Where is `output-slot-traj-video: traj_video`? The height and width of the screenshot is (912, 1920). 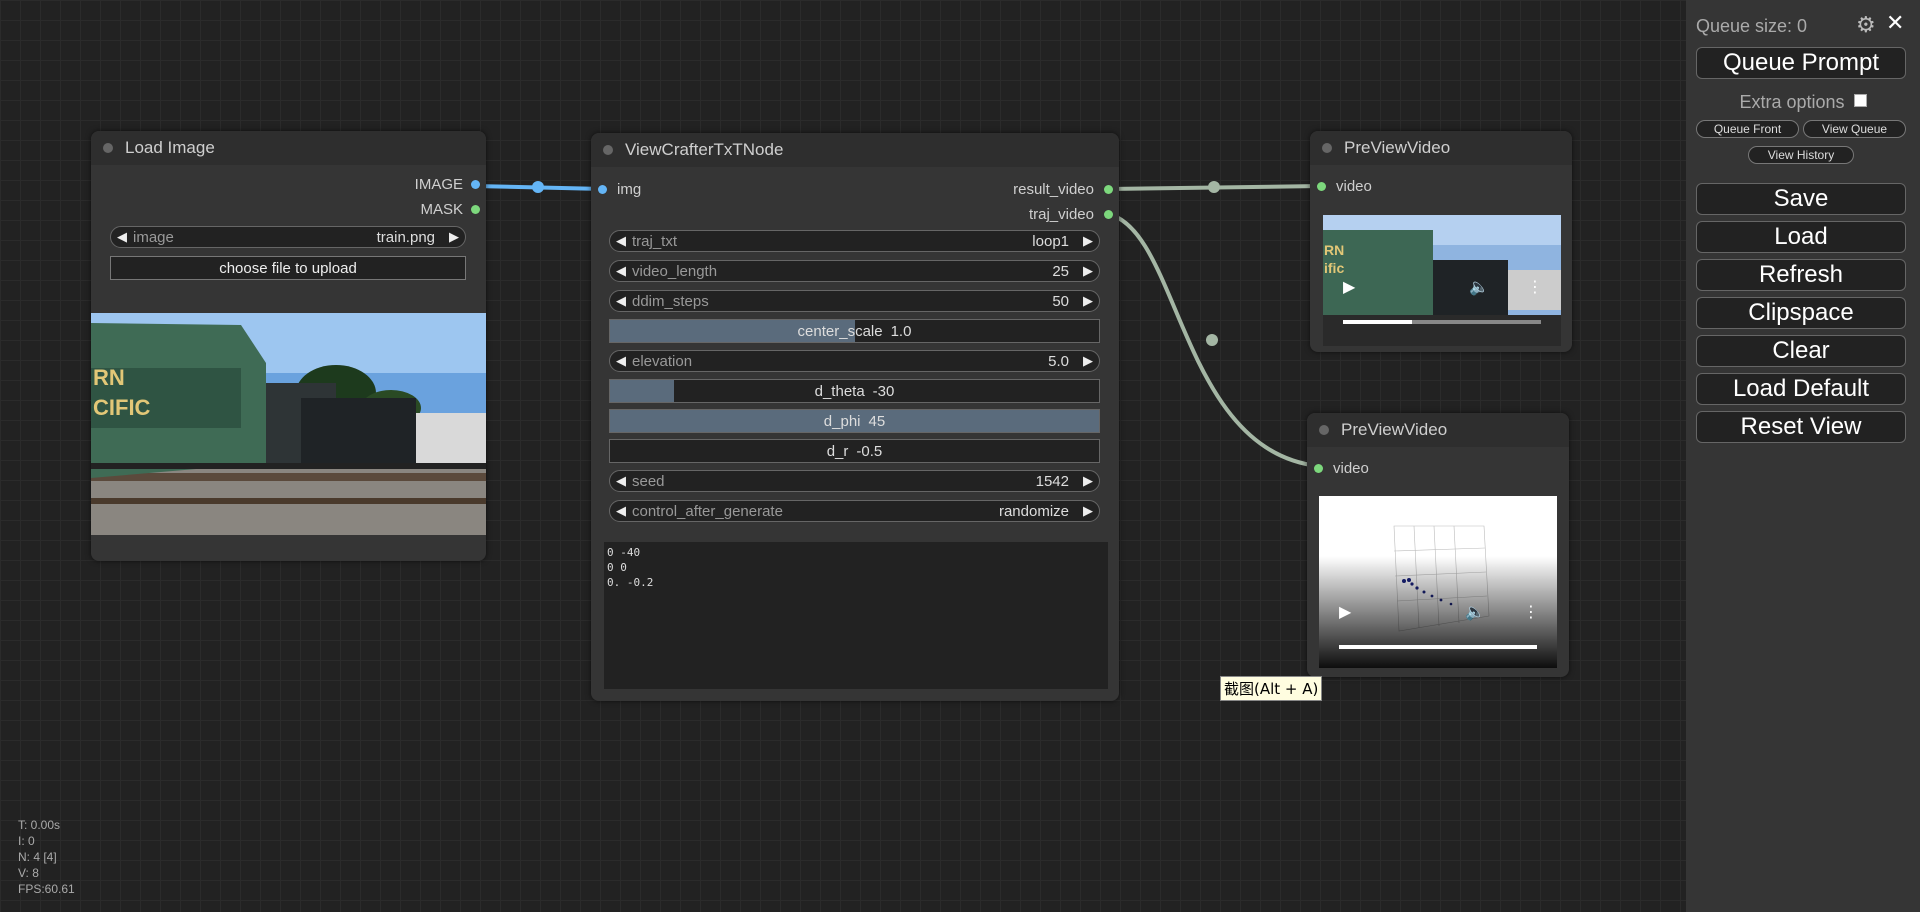 output-slot-traj-video: traj_video is located at coordinates (1071, 214).